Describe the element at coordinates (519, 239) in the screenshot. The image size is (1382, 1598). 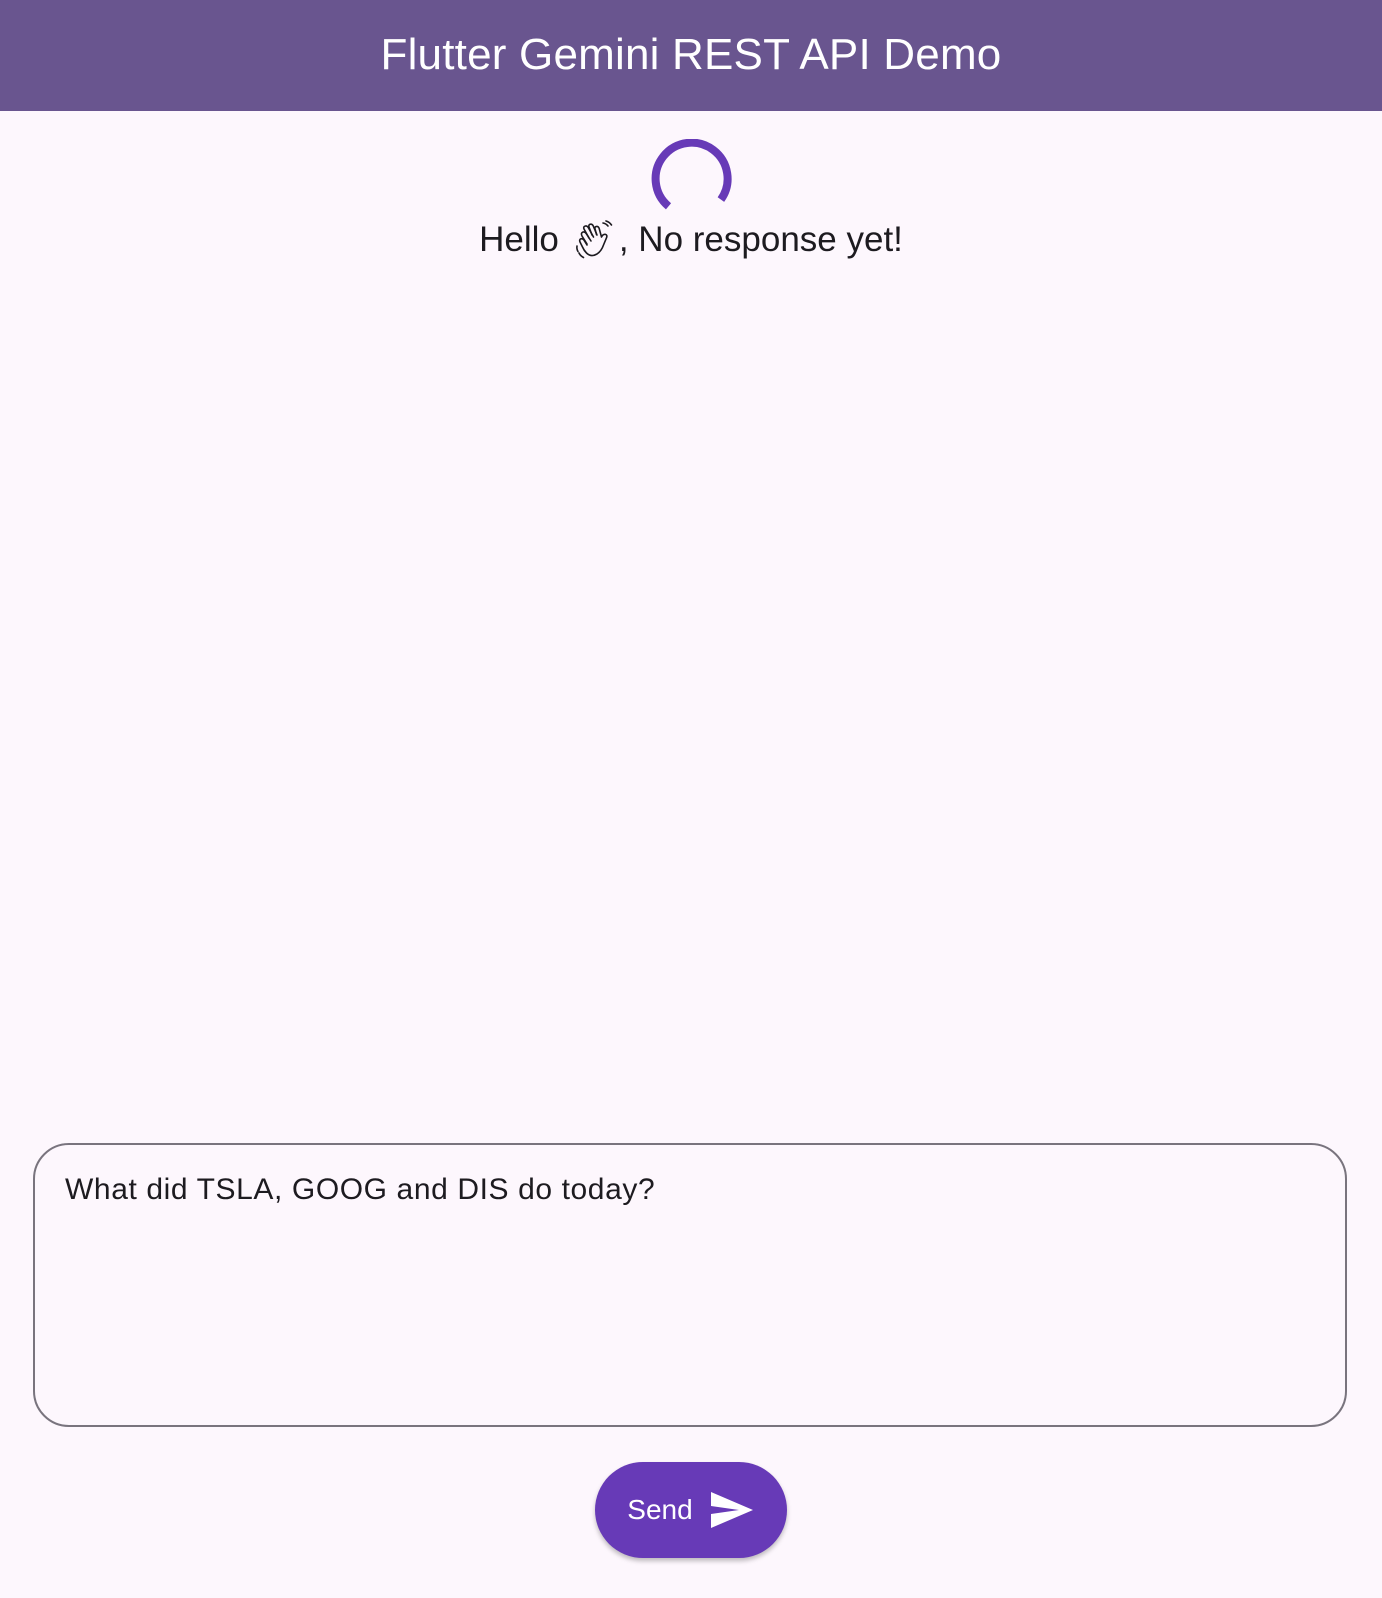
I see `greeting-prefix: Hello` at that location.